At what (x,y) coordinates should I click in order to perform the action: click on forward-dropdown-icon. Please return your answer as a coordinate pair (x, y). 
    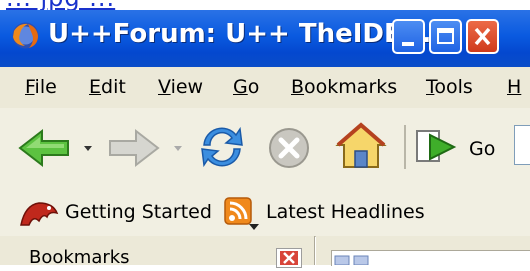
    Looking at the image, I should click on (178, 148).